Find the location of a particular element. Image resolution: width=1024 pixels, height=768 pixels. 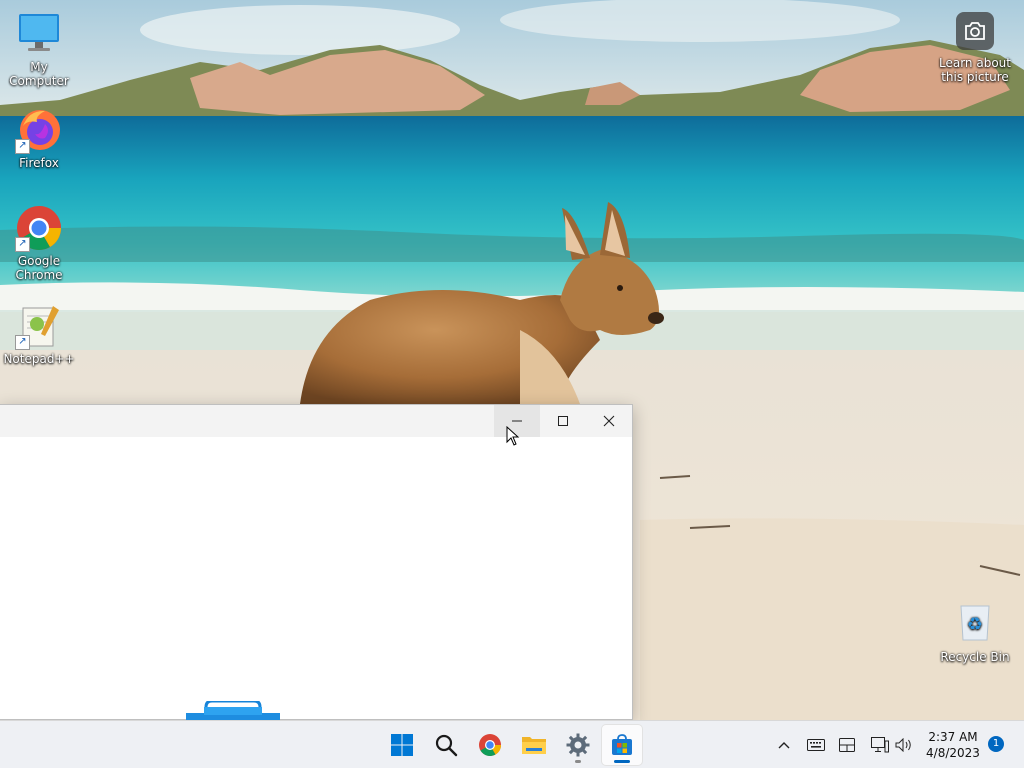

volume-button is located at coordinates (904, 745).